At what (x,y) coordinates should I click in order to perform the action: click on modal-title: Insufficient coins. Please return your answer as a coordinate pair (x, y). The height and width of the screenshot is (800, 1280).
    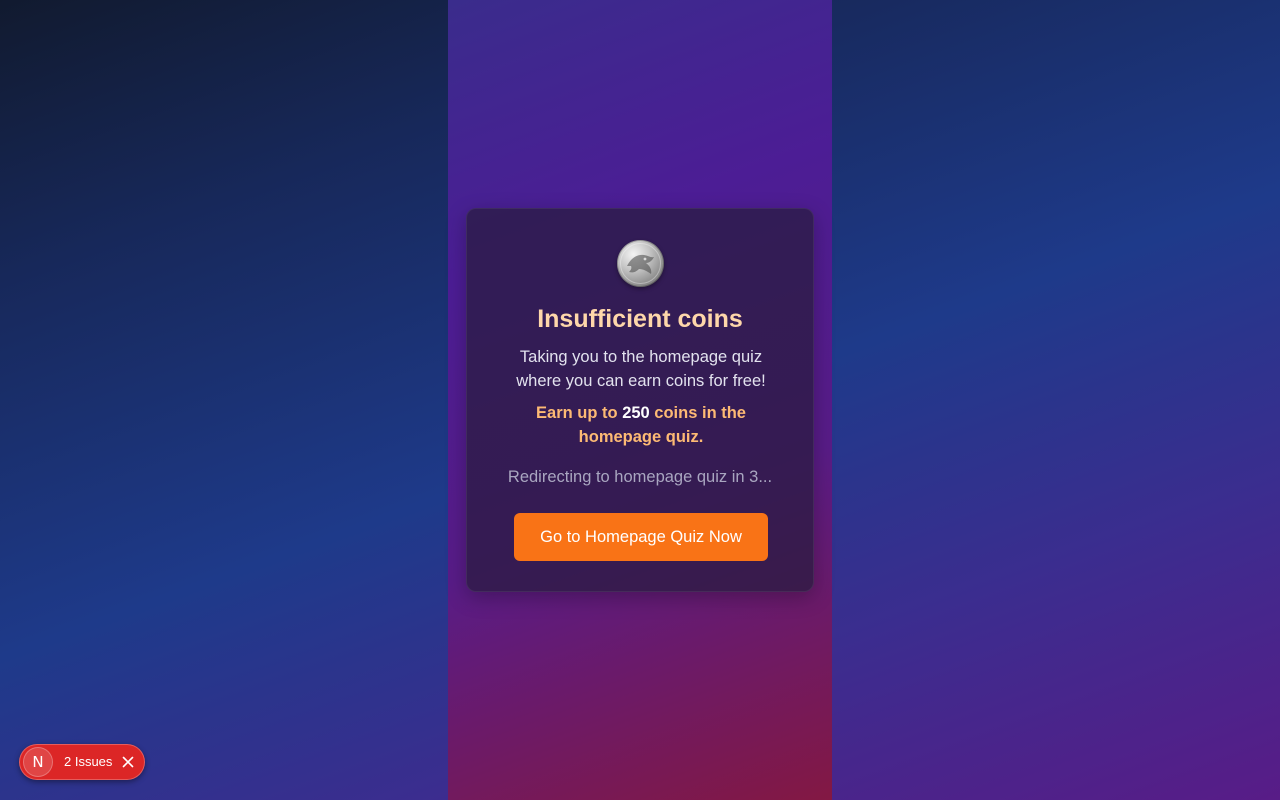
    Looking at the image, I should click on (640, 319).